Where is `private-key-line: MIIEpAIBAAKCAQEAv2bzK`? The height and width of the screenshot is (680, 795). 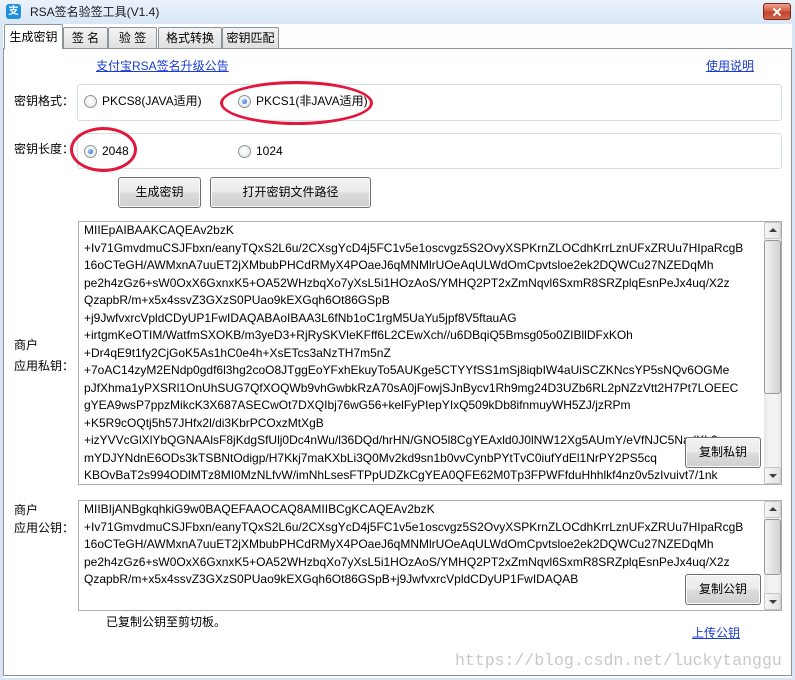
private-key-line: MIIEpAIBAAKCAQEAv2bzK is located at coordinates (159, 230).